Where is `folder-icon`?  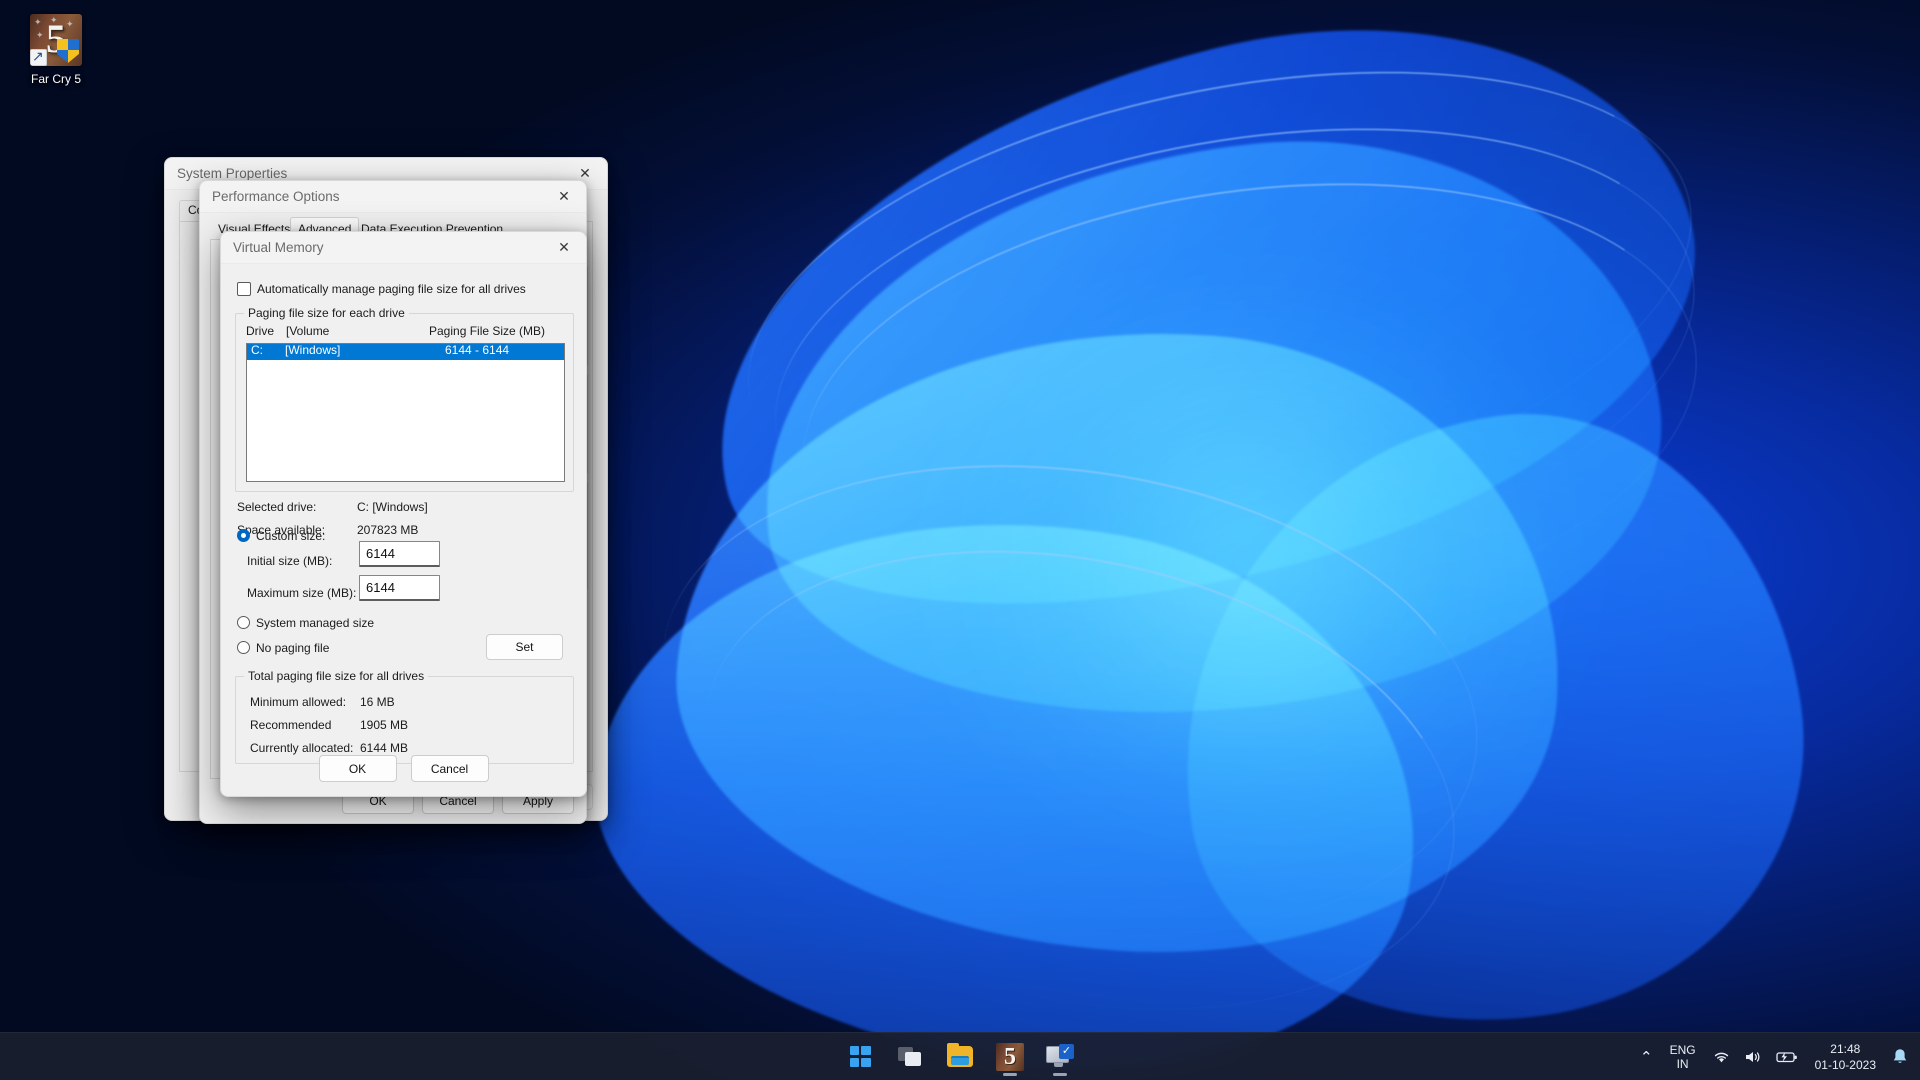 folder-icon is located at coordinates (960, 1055).